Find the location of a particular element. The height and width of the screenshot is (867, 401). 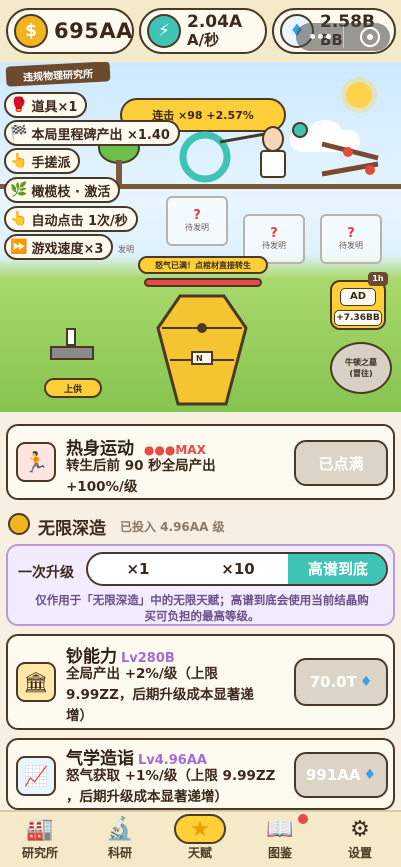

checkered-flag-icon: 🏁 is located at coordinates (19, 133).